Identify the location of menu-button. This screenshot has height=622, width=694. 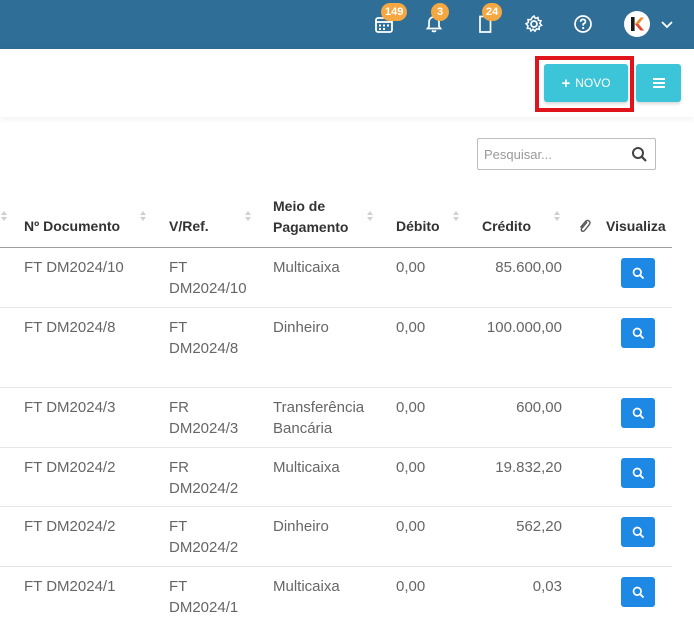
(658, 83).